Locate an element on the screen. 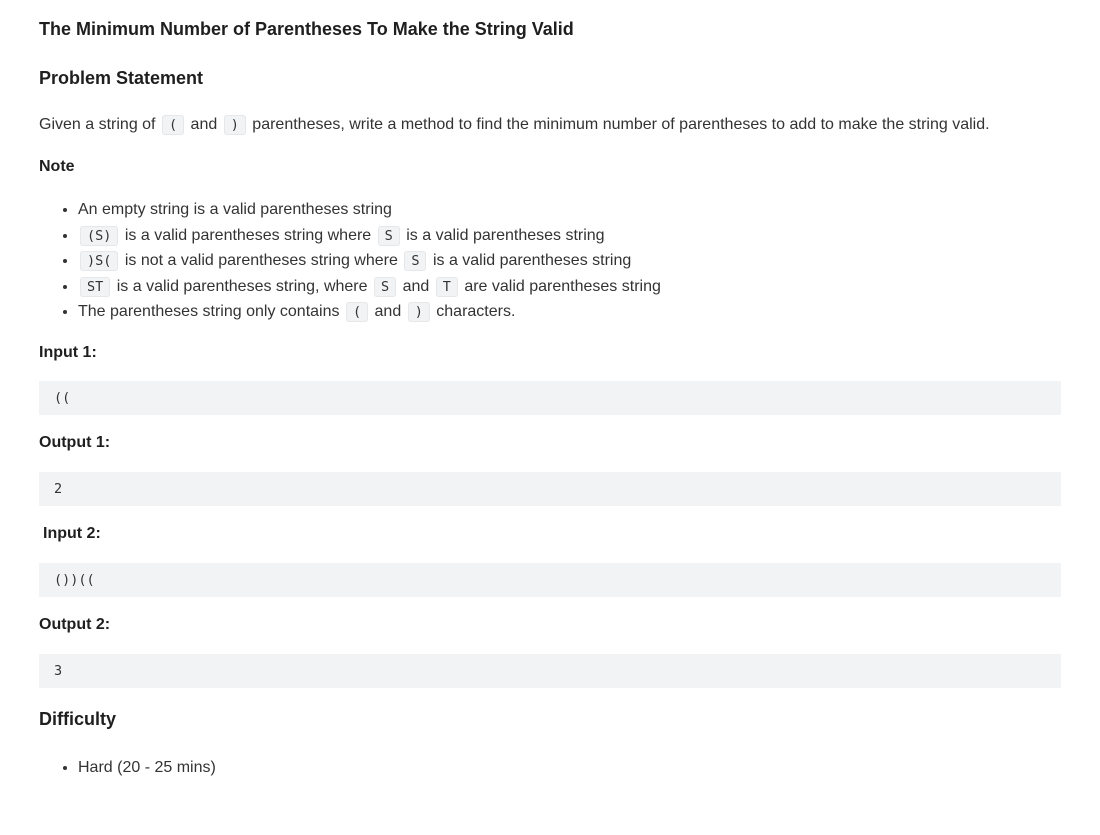 This screenshot has width=1100, height=835. inline-code: ST is located at coordinates (95, 286).